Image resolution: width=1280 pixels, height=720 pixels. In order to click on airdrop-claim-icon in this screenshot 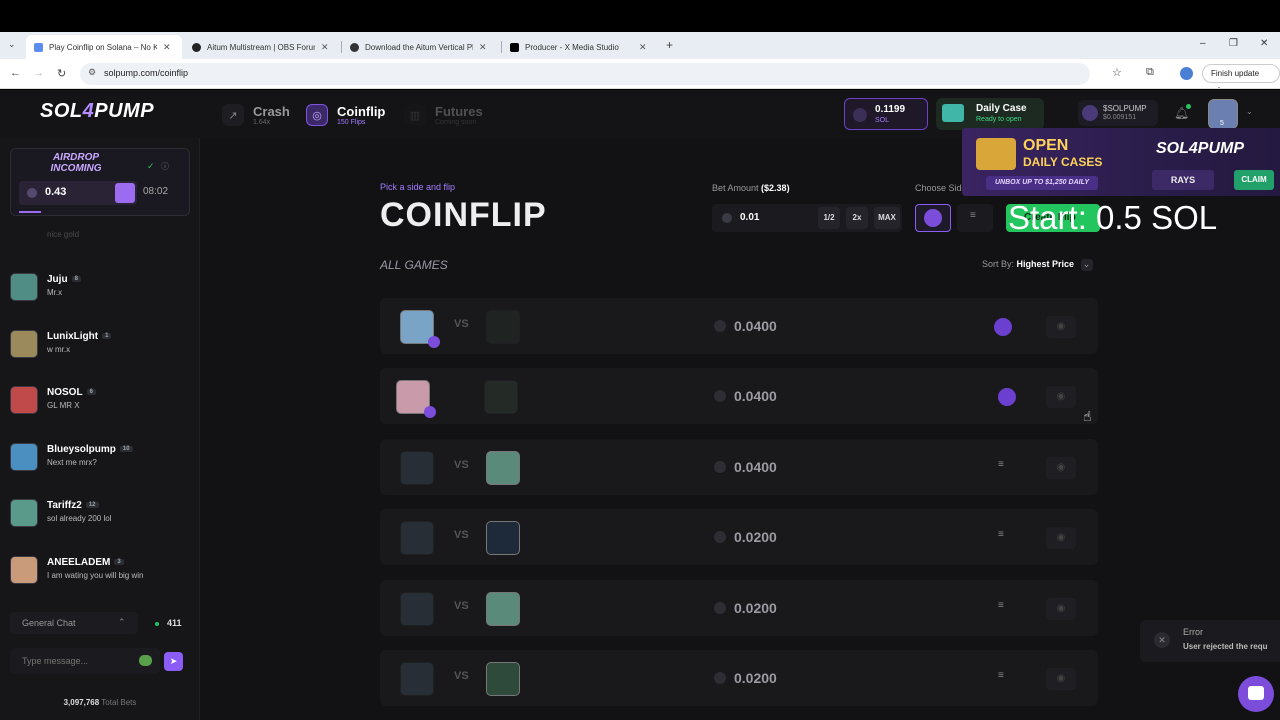, I will do `click(125, 193)`.